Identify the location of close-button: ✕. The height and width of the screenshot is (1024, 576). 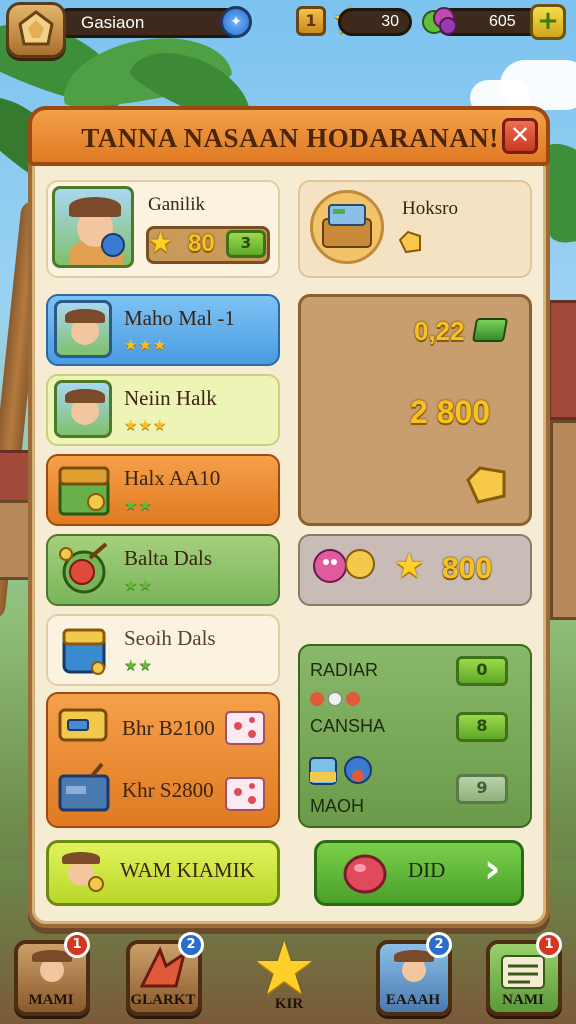
(520, 136).